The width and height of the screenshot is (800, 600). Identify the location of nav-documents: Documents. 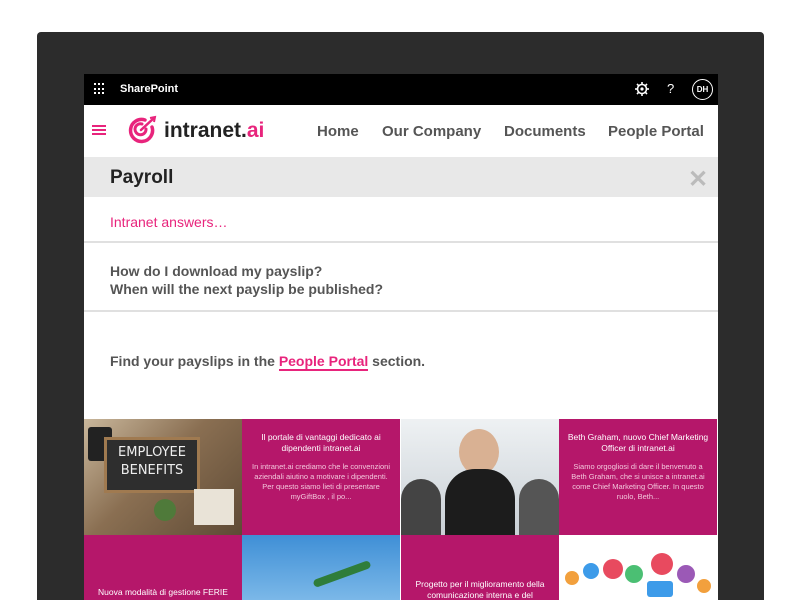
(545, 131).